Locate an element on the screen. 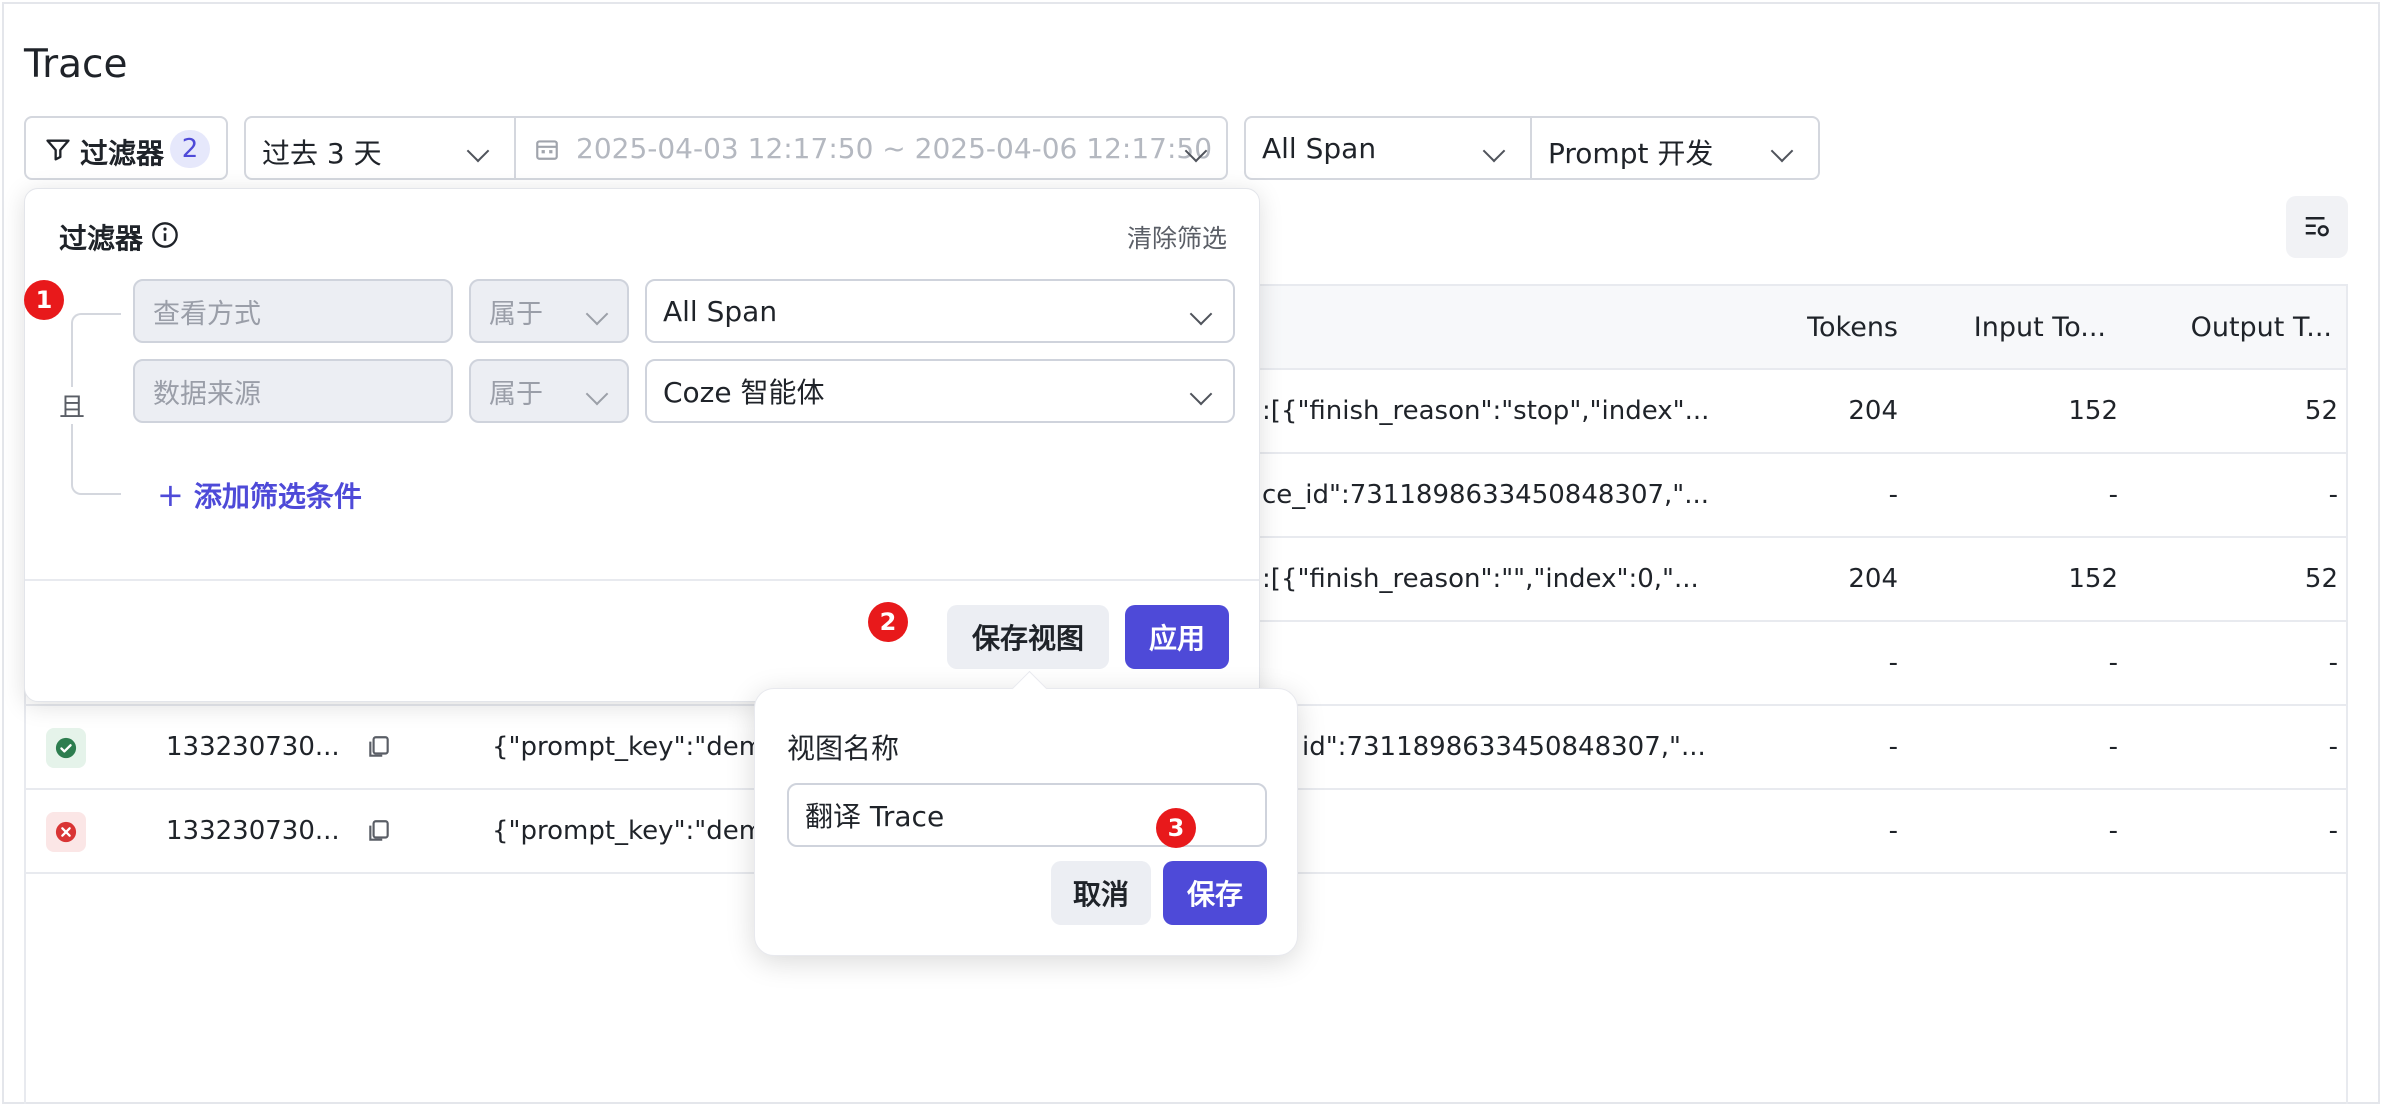 This screenshot has height=1108, width=2384. annotation-marker-2: 2 is located at coordinates (888, 622).